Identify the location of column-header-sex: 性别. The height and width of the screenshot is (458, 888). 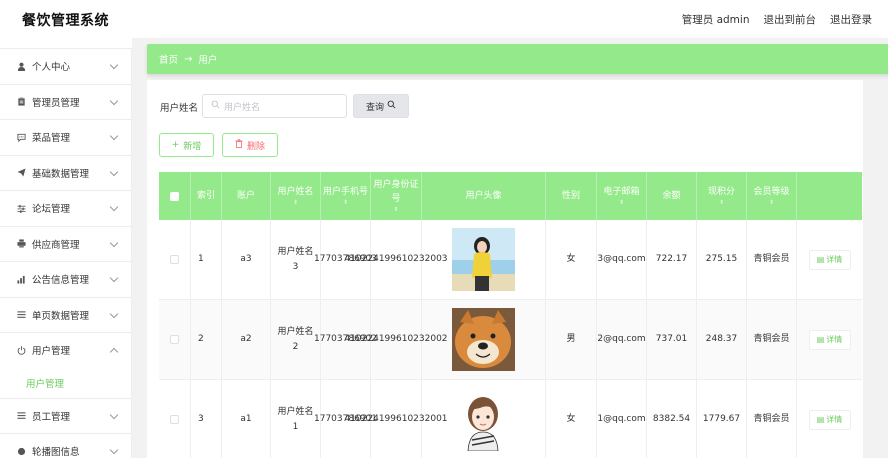
(571, 196).